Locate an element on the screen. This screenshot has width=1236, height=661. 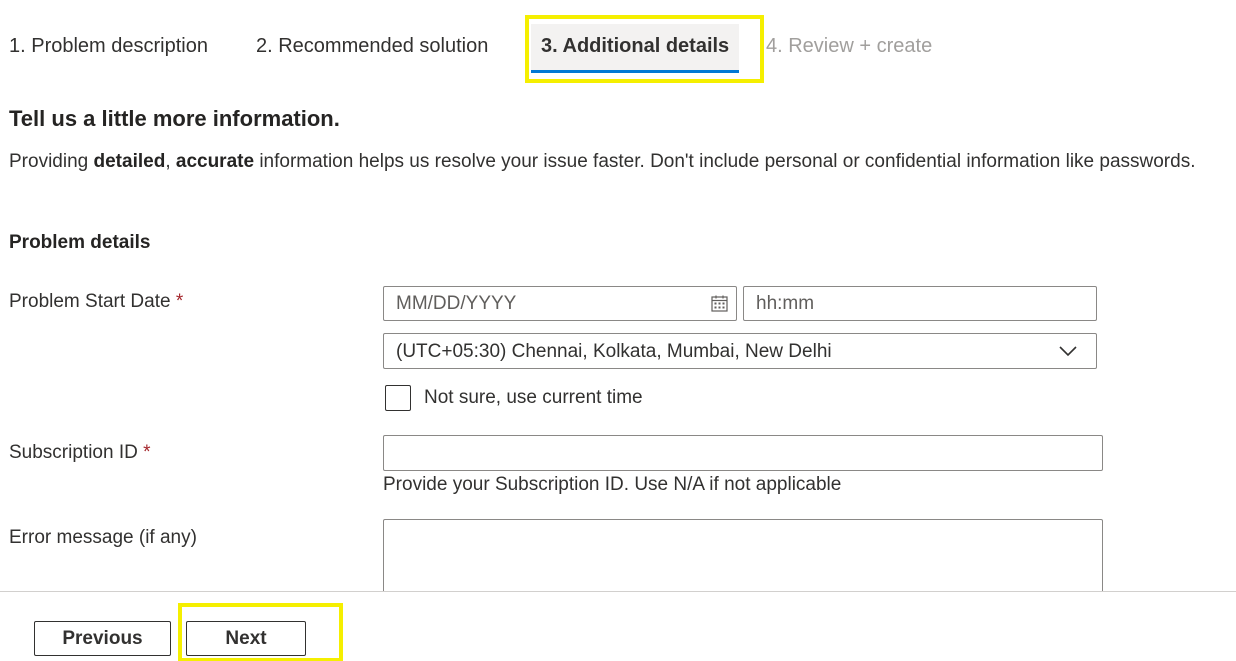
section-title-problem-details: Problem details is located at coordinates (80, 242).